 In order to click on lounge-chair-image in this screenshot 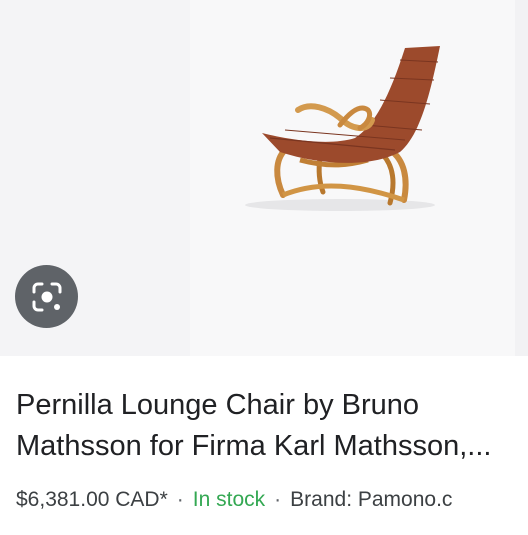, I will do `click(342, 128)`.